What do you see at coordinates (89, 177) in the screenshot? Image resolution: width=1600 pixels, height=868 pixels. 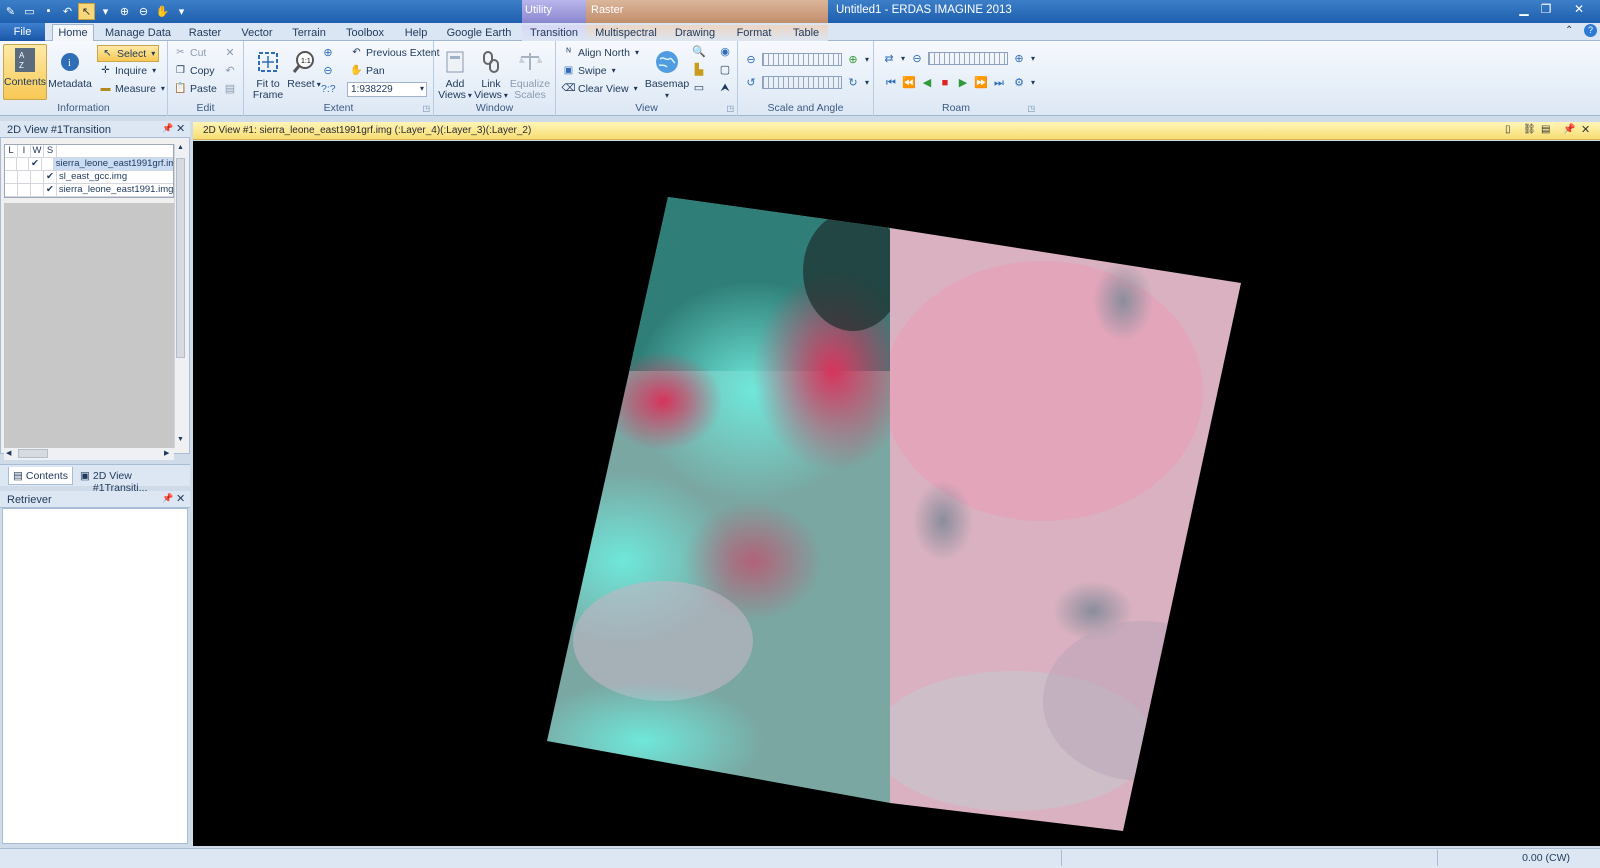 I see `layer-row: ✔ sl_east_gcc.img` at bounding box center [89, 177].